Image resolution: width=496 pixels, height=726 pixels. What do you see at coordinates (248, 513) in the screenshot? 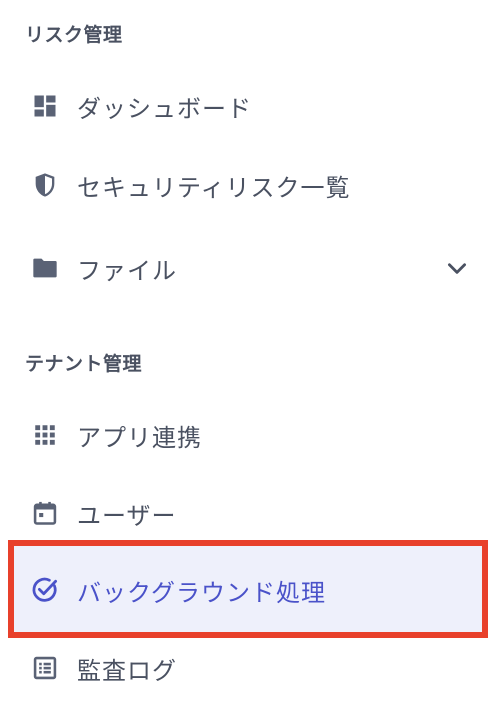
I see `nav-item-users: ユーザー` at bounding box center [248, 513].